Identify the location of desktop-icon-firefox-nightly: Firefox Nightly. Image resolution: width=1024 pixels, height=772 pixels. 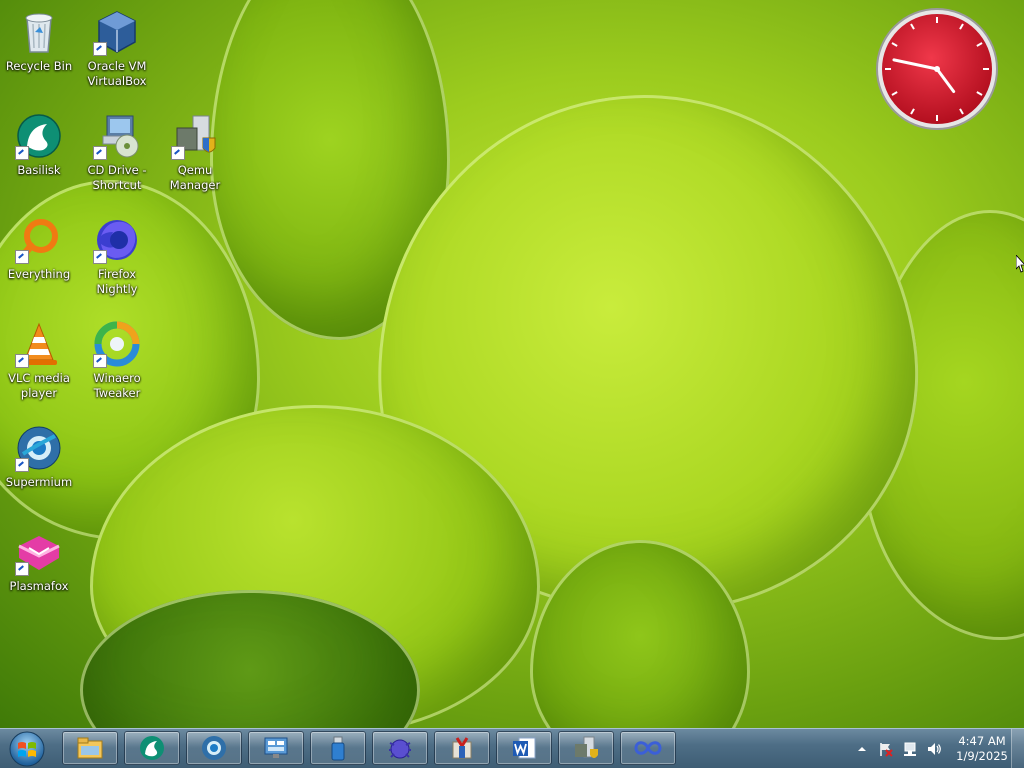
(117, 256).